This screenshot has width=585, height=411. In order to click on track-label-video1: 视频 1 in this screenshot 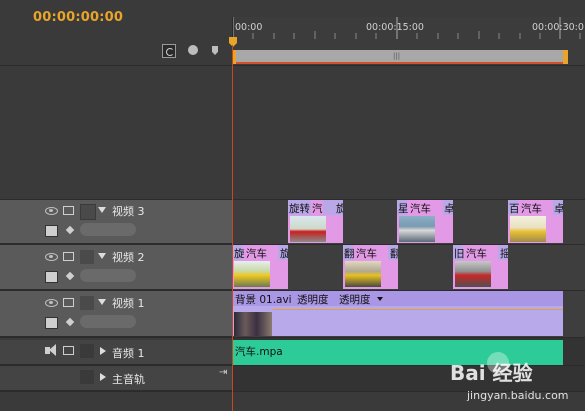, I will do `click(128, 303)`.